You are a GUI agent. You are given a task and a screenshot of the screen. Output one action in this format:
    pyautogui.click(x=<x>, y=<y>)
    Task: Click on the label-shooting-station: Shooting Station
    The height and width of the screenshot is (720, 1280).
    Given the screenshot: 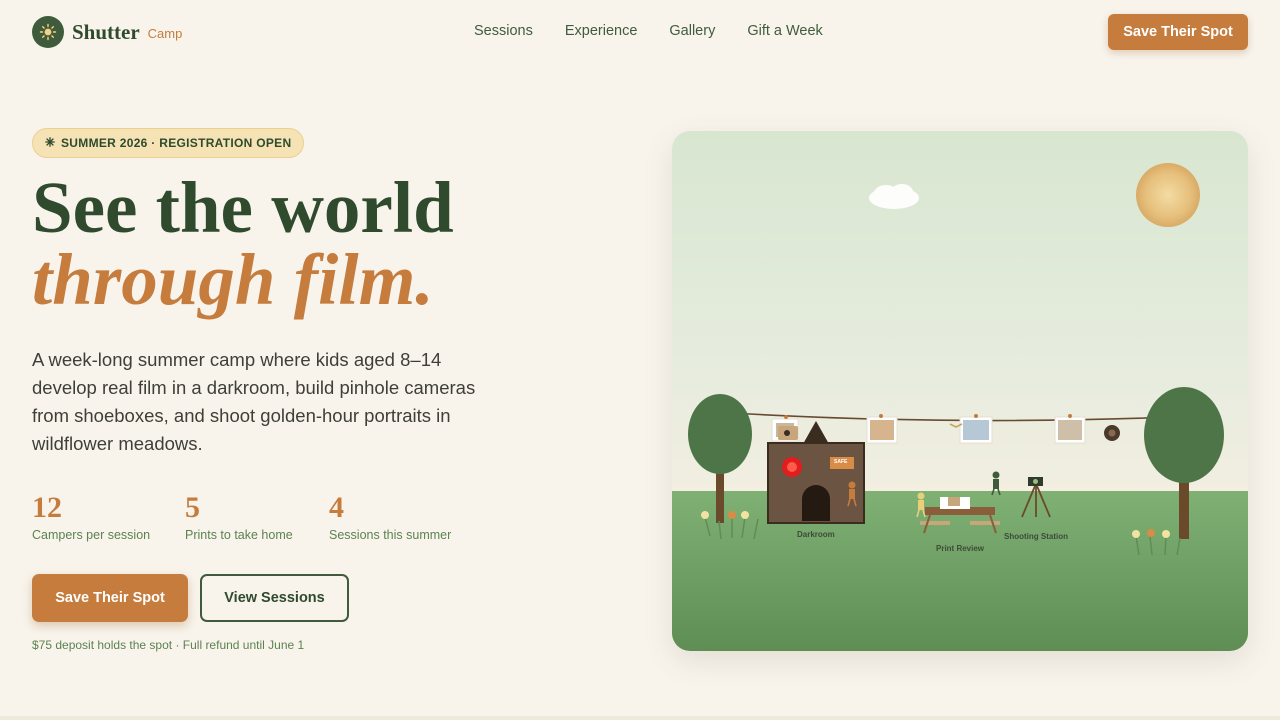 What is the action you would take?
    pyautogui.click(x=1036, y=536)
    